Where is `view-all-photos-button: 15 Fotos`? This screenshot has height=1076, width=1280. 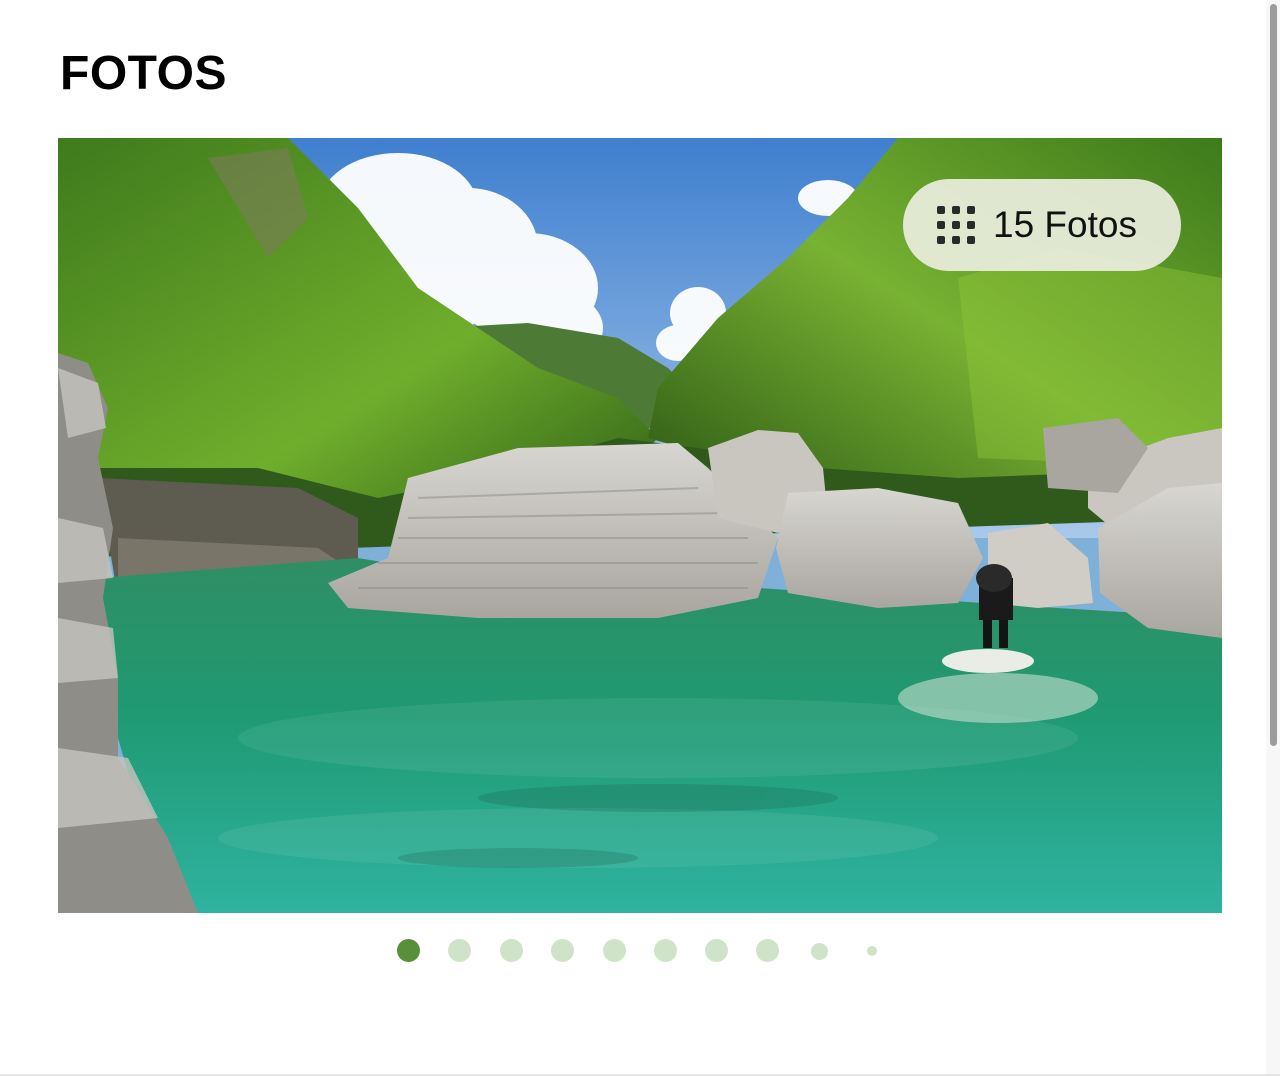
view-all-photos-button: 15 Fotos is located at coordinates (1042, 225).